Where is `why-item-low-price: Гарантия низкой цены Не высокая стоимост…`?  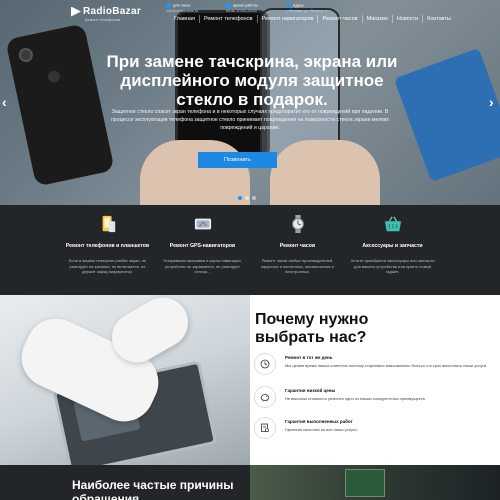 why-item-low-price: Гарантия низкой цены Не высокая стоимост… is located at coordinates (374, 397).